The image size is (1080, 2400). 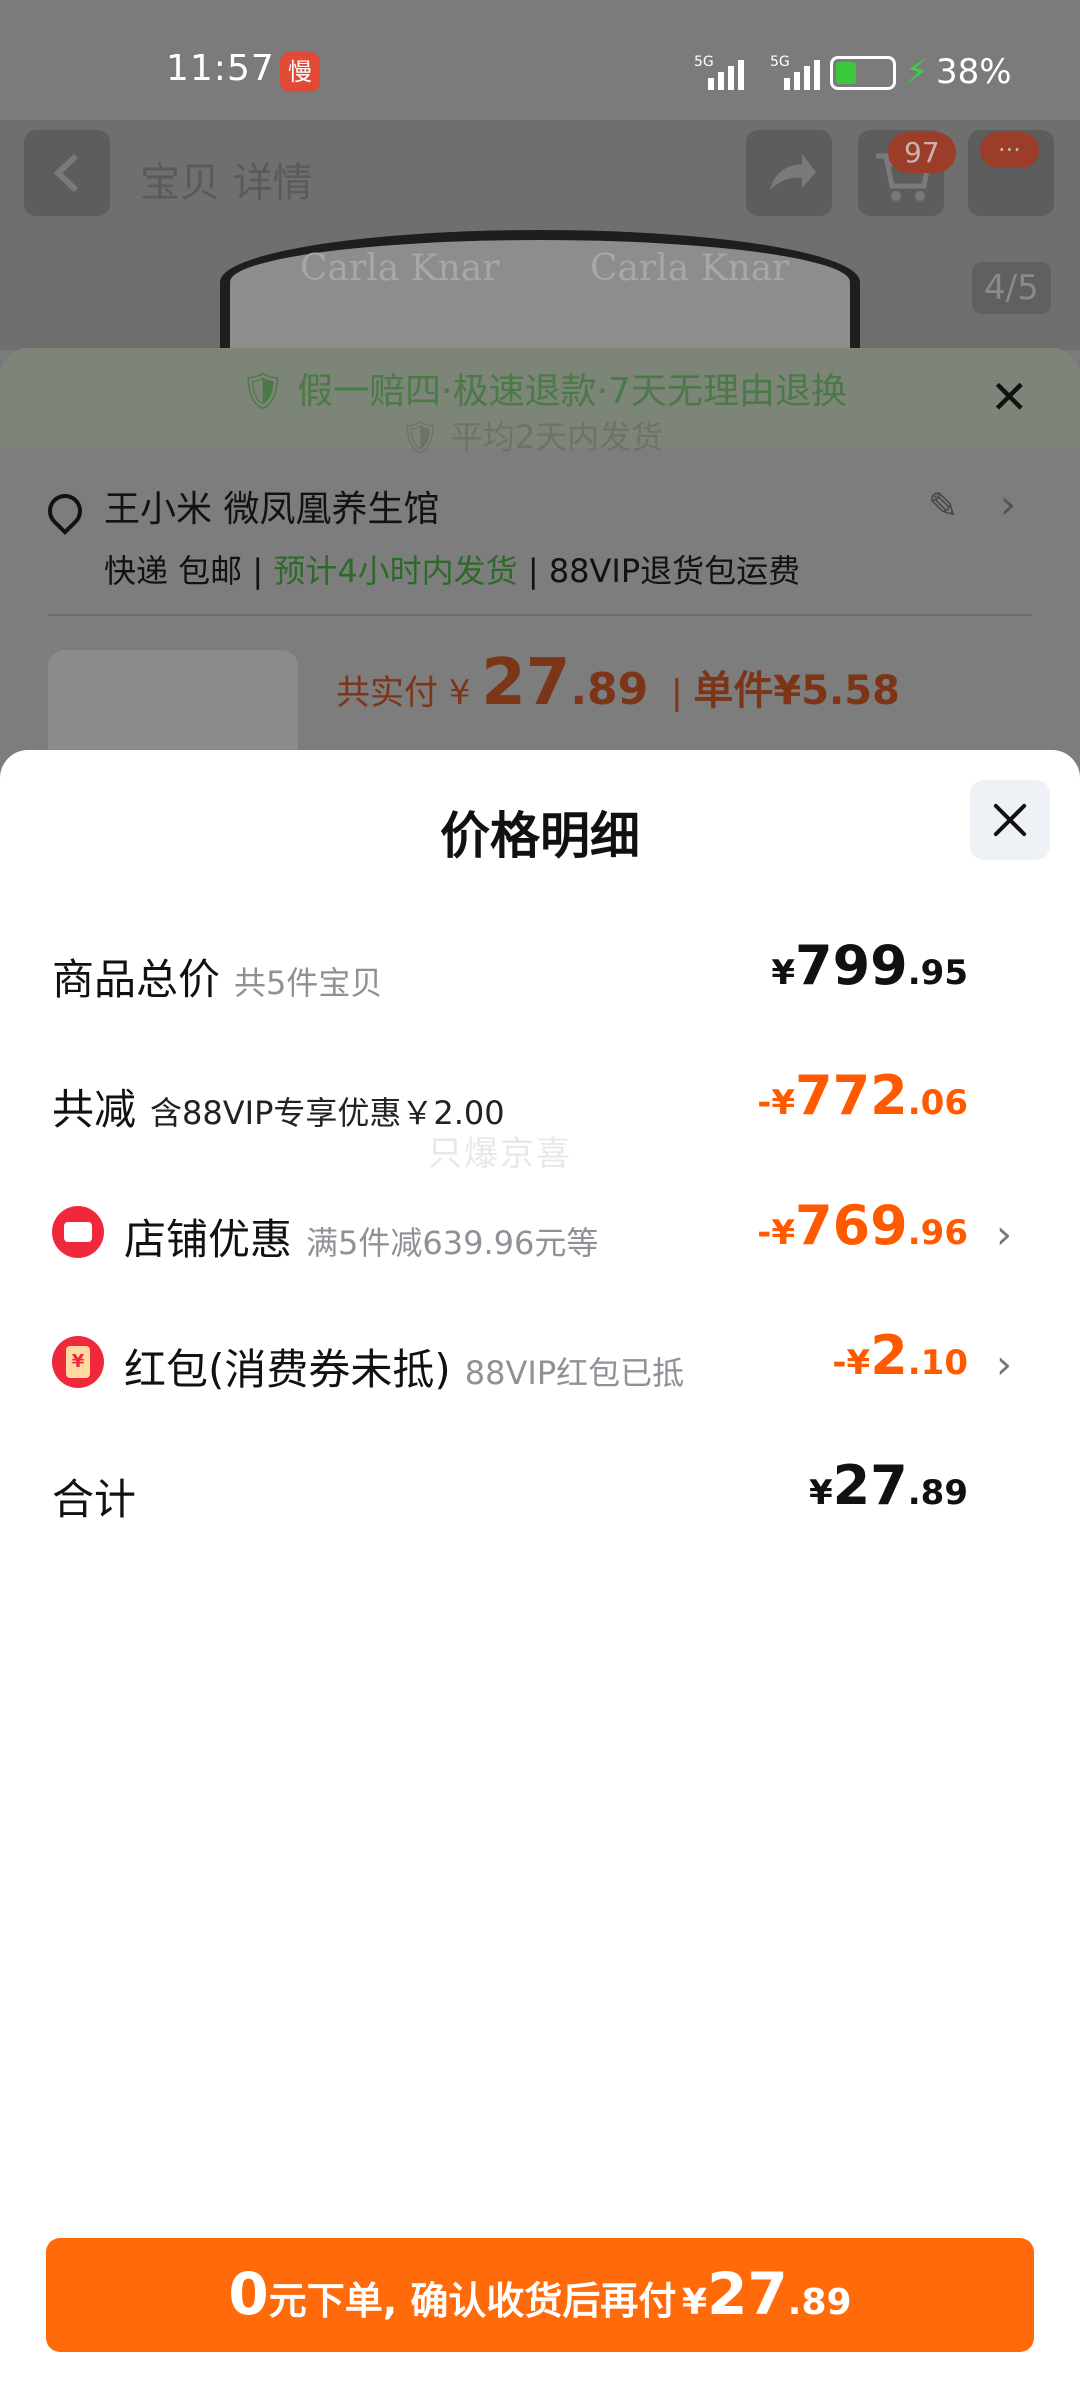 What do you see at coordinates (793, 172) in the screenshot?
I see `share-icon` at bounding box center [793, 172].